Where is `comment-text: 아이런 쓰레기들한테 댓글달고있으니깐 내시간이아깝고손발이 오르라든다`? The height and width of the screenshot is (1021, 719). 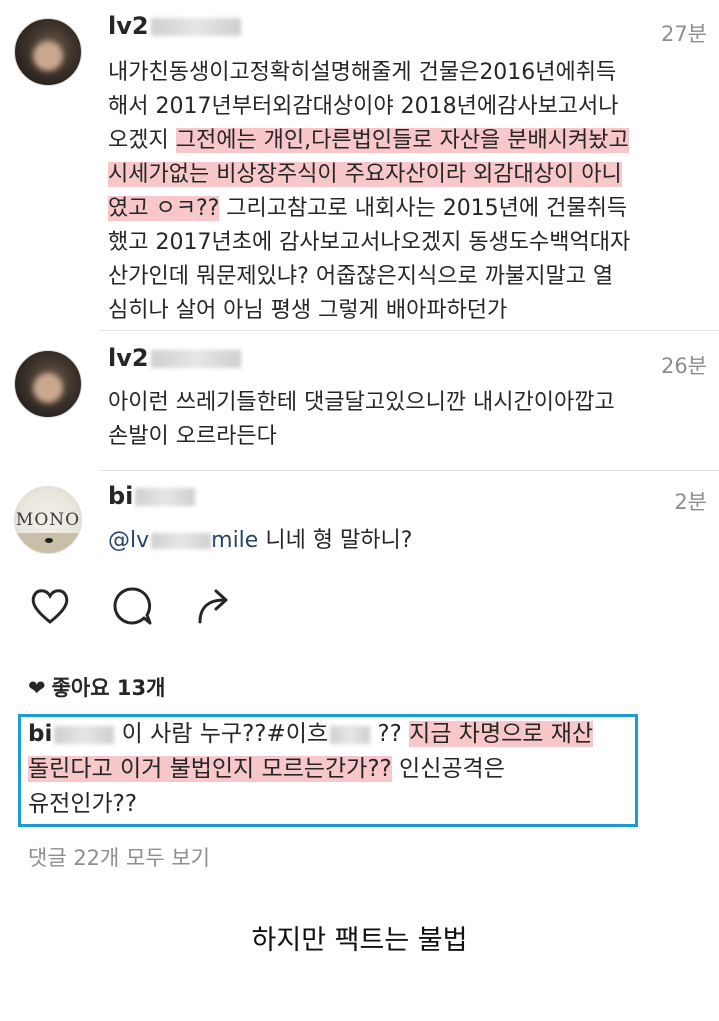
comment-text: 아이런 쓰레기들한테 댓글달고있으니깐 내시간이아깝고손발이 오르라든다 is located at coordinates (408, 420).